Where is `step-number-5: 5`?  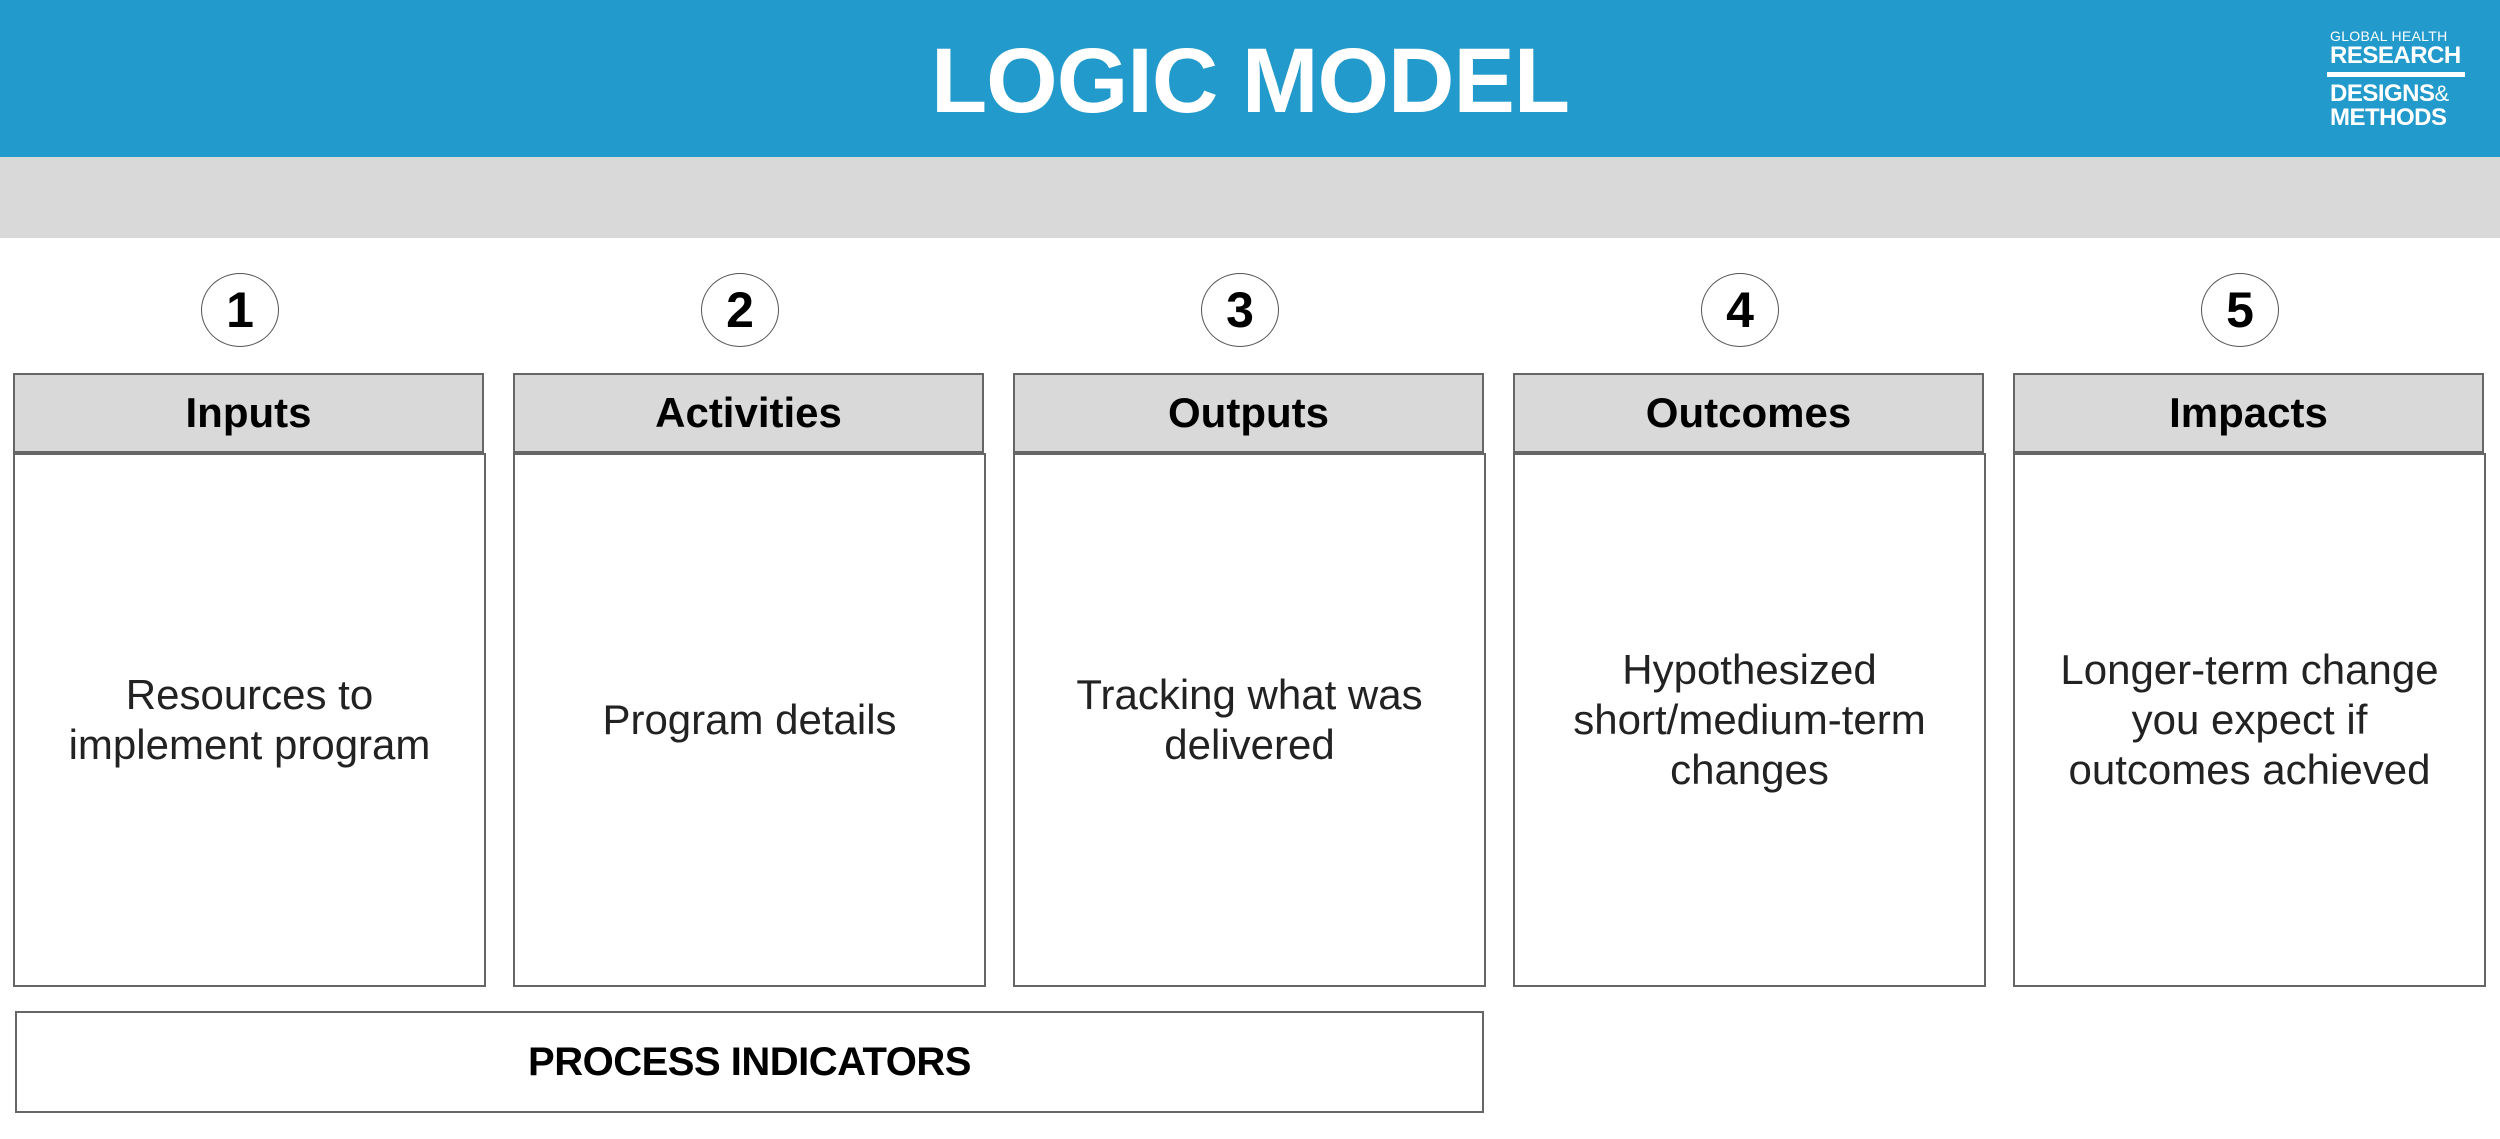 step-number-5: 5 is located at coordinates (2240, 310).